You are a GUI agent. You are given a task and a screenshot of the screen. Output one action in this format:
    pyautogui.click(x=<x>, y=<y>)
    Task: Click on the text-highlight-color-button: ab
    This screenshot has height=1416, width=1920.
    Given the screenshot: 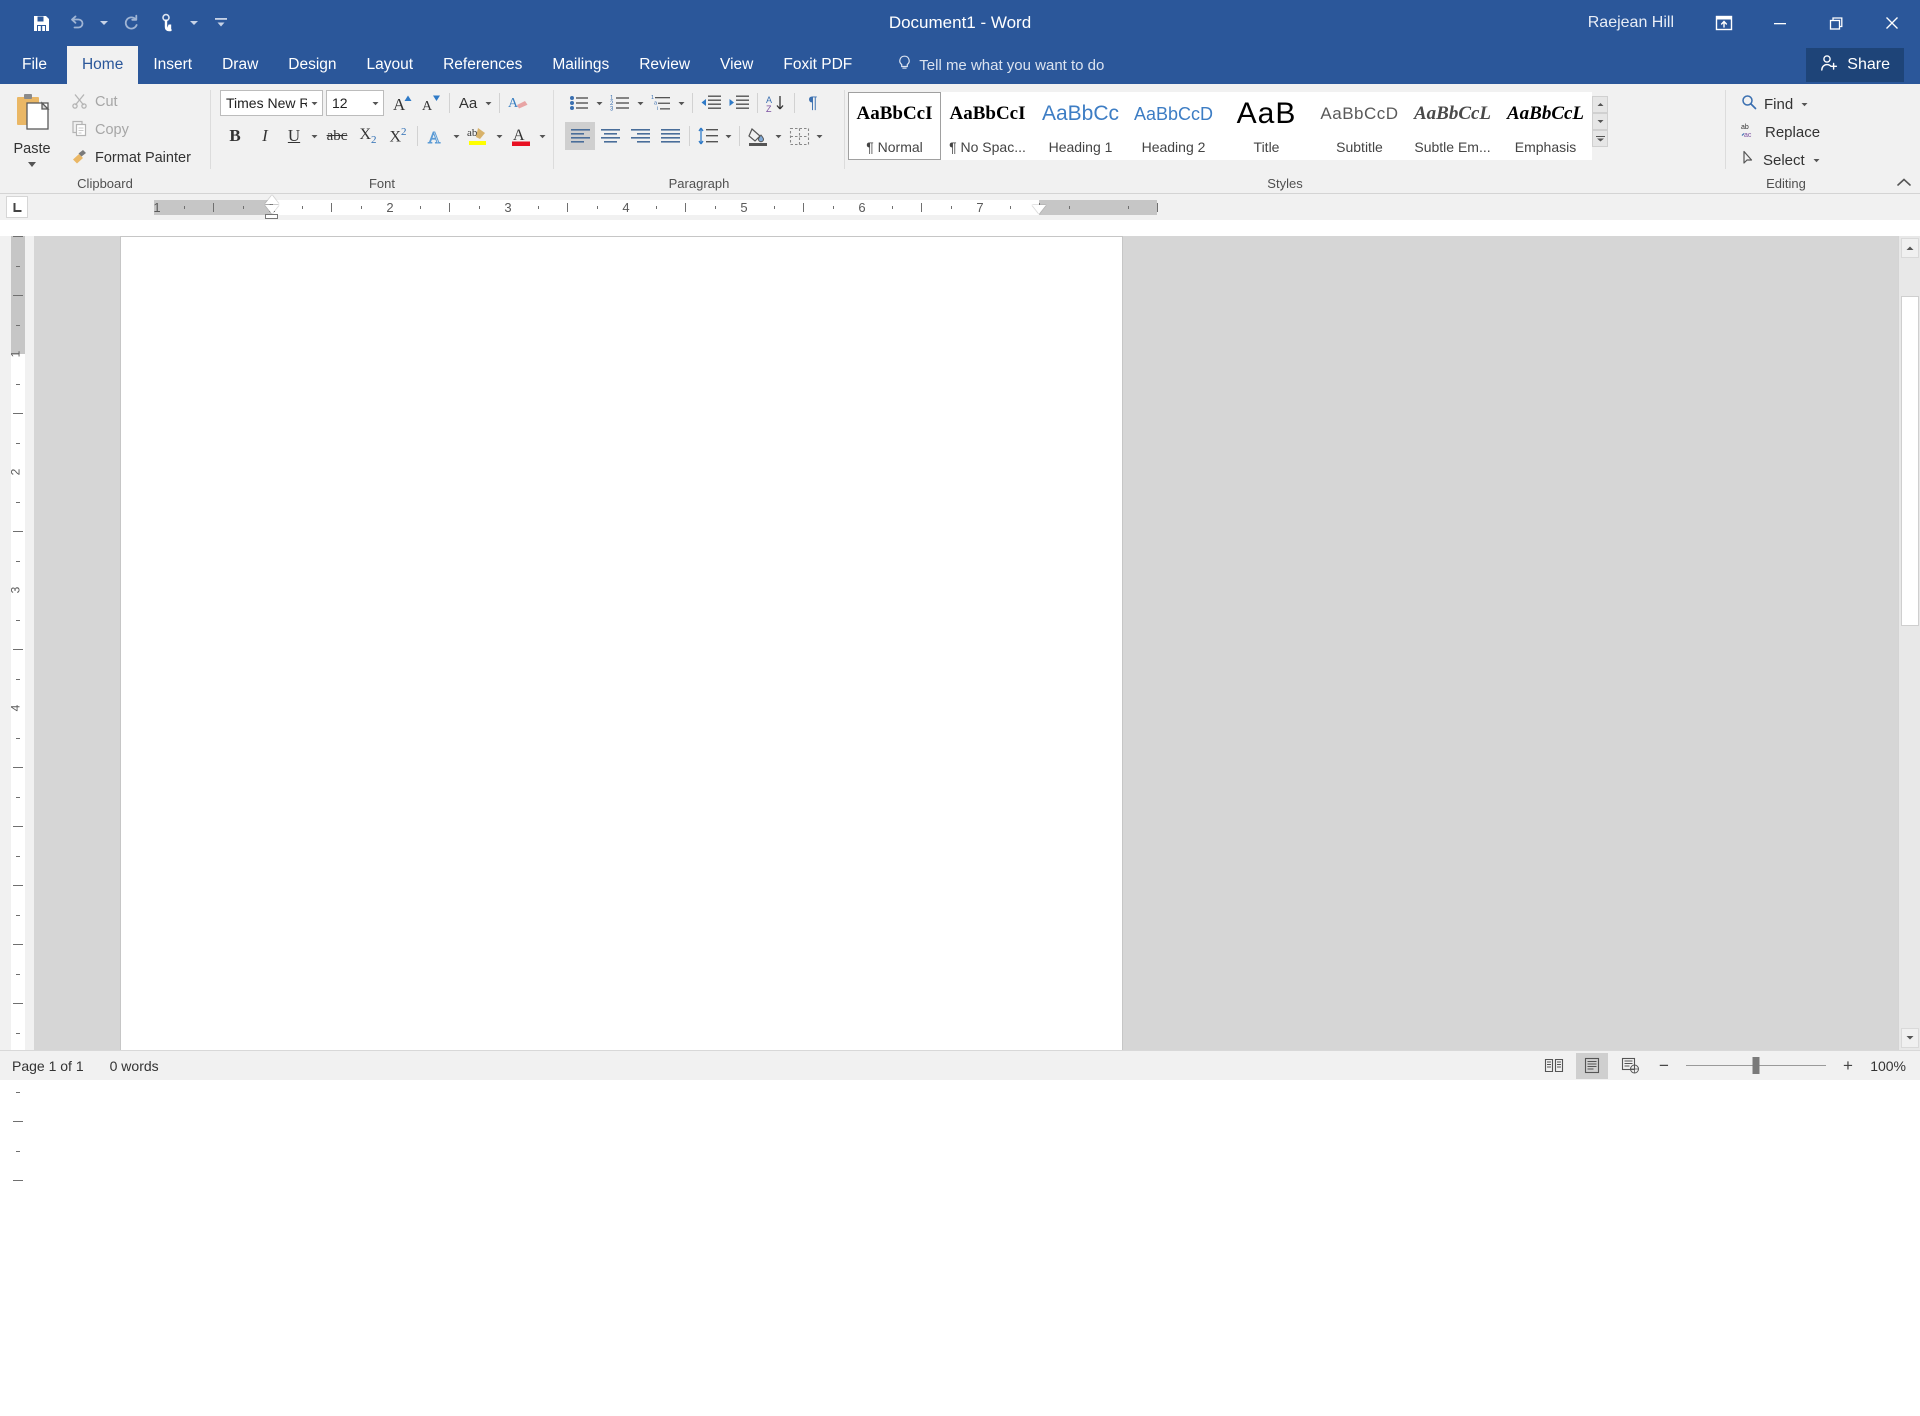 What is the action you would take?
    pyautogui.click(x=478, y=136)
    